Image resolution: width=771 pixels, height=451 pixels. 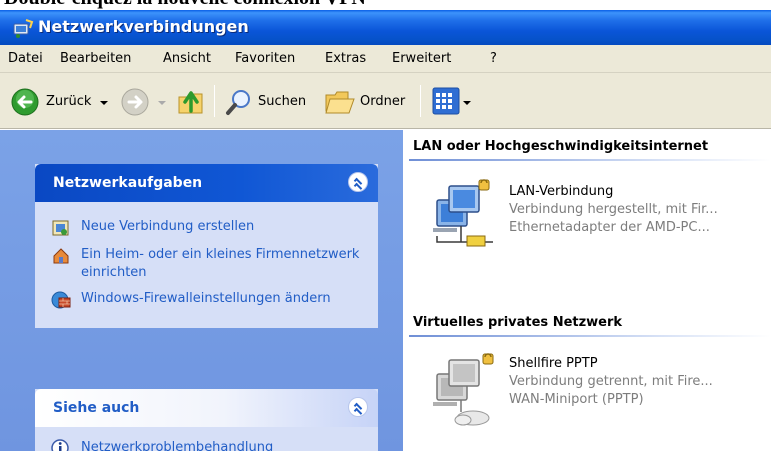 I want to click on lan-connection-icon, so click(x=463, y=213).